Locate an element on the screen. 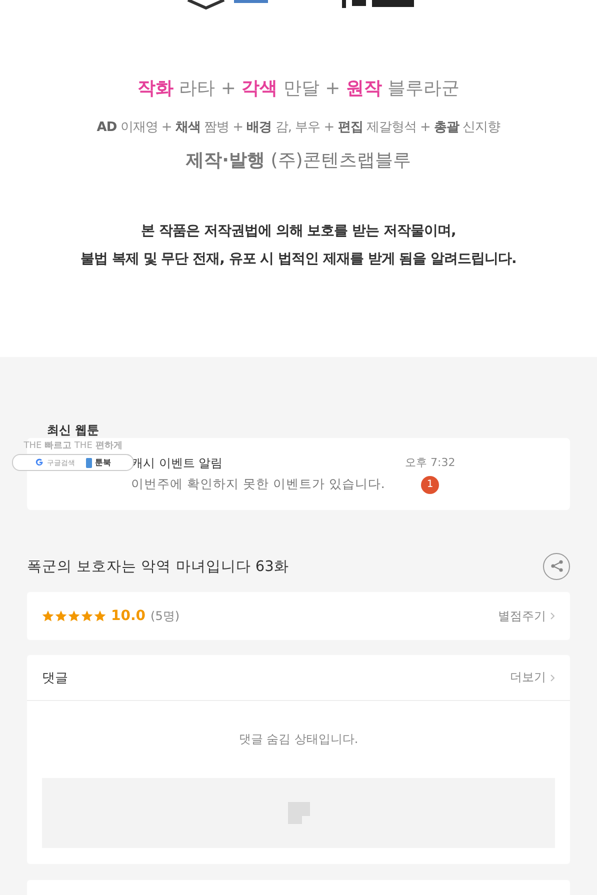  credit-line: 작화 라타 + 각색 만달 + 원작 블루라군 is located at coordinates (298, 88).